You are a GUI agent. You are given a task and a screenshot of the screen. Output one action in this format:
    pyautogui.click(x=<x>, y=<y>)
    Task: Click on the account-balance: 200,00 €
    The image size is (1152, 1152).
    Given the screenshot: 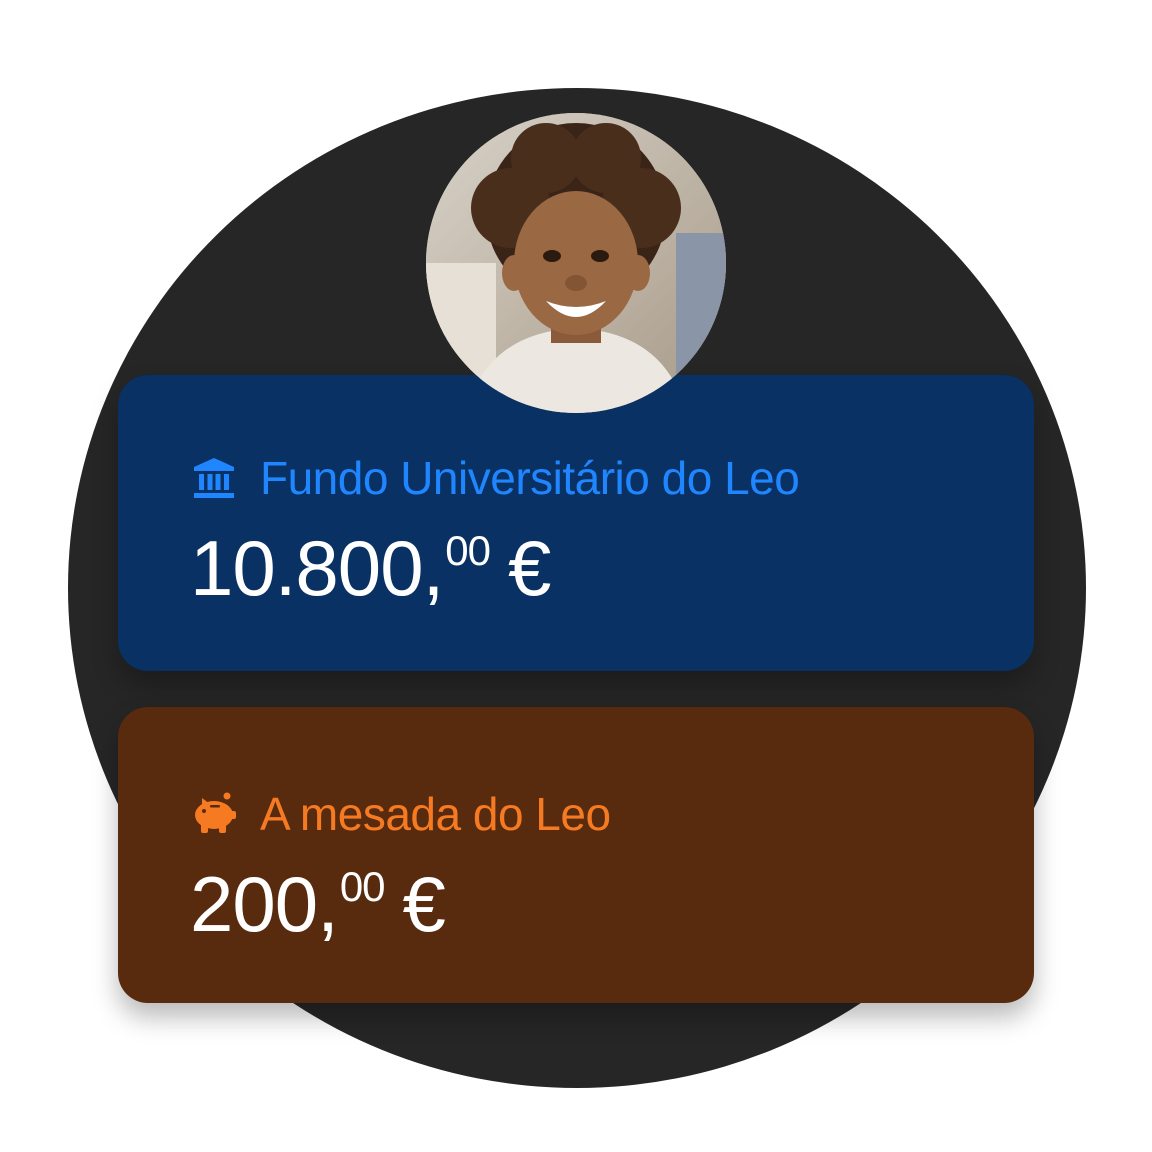 What is the action you would take?
    pyautogui.click(x=612, y=904)
    